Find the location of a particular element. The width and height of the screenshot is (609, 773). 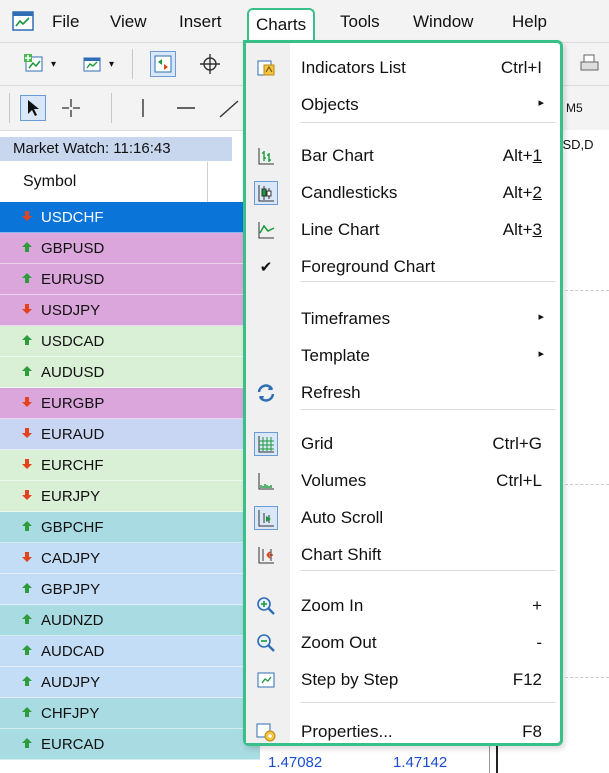

symbol-name: EURUSD is located at coordinates (73, 279).